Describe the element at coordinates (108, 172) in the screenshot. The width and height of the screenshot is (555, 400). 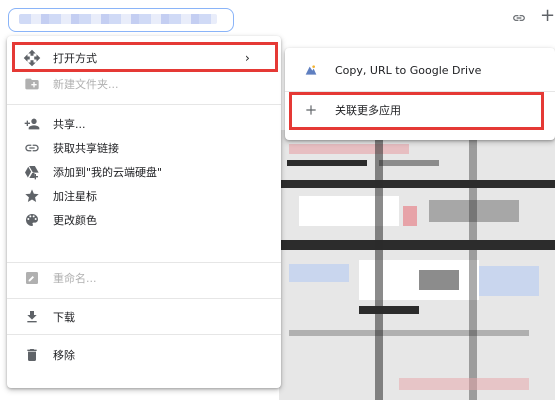
I see `menu-item-label: 添加到"我的云端硬盘"` at that location.